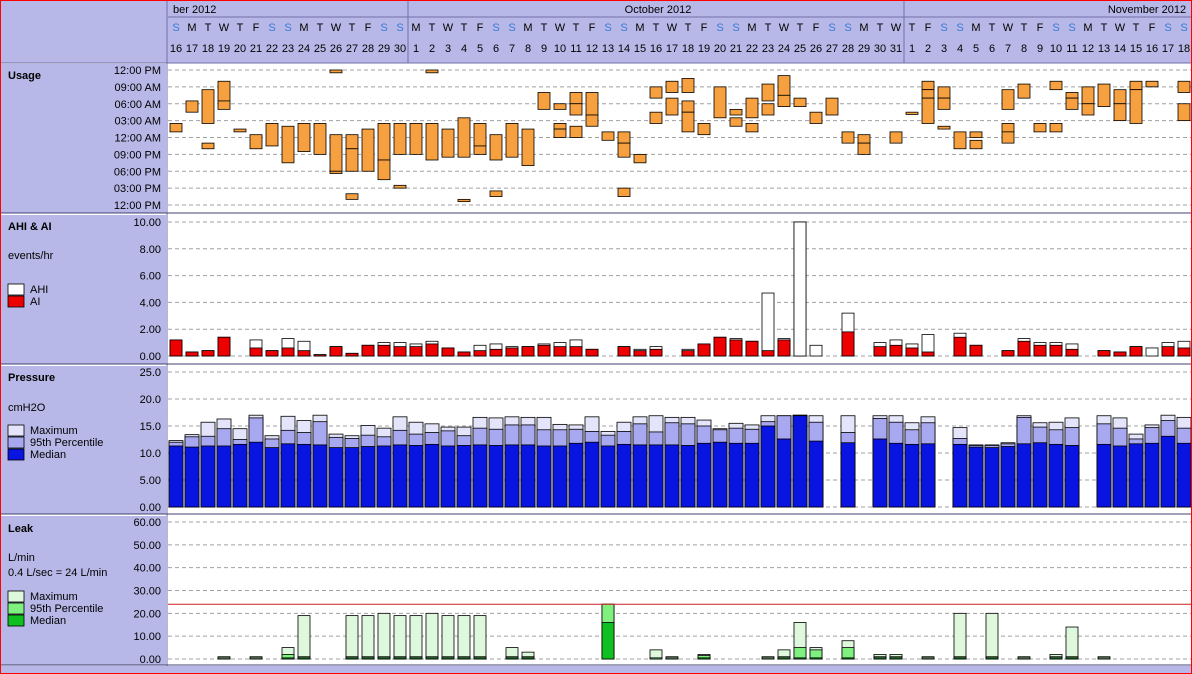 The image size is (1192, 674). What do you see at coordinates (1088, 49) in the screenshot?
I see `day-number-label: 12` at bounding box center [1088, 49].